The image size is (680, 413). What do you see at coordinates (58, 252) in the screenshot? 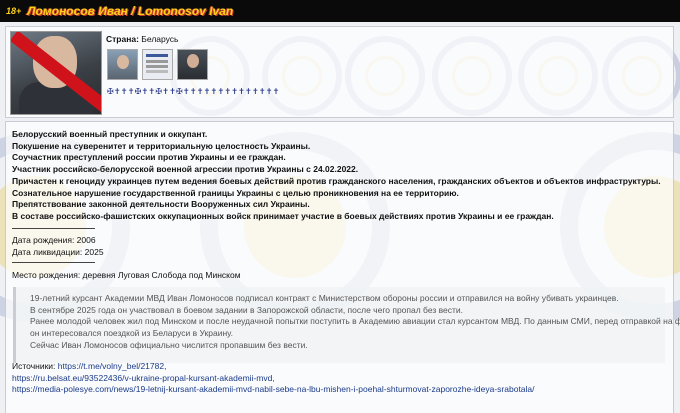
I see `liquidation-date: Дата ликвидации: 2025` at bounding box center [58, 252].